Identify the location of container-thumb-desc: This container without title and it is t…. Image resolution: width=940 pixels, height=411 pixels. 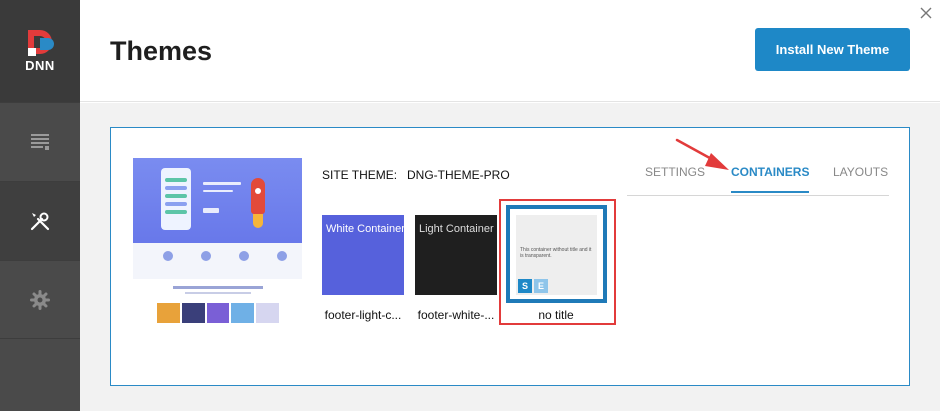
(556, 253).